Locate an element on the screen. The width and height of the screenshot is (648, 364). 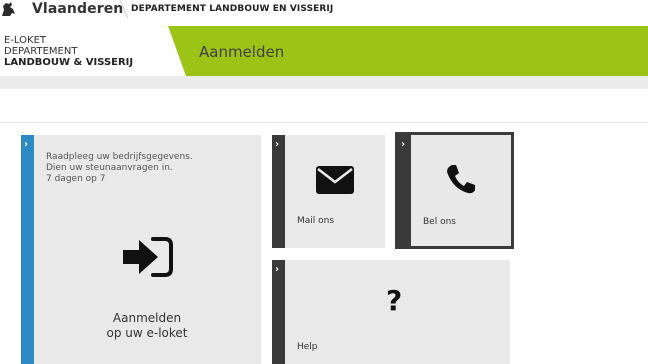
sign-in-icon is located at coordinates (148, 257).